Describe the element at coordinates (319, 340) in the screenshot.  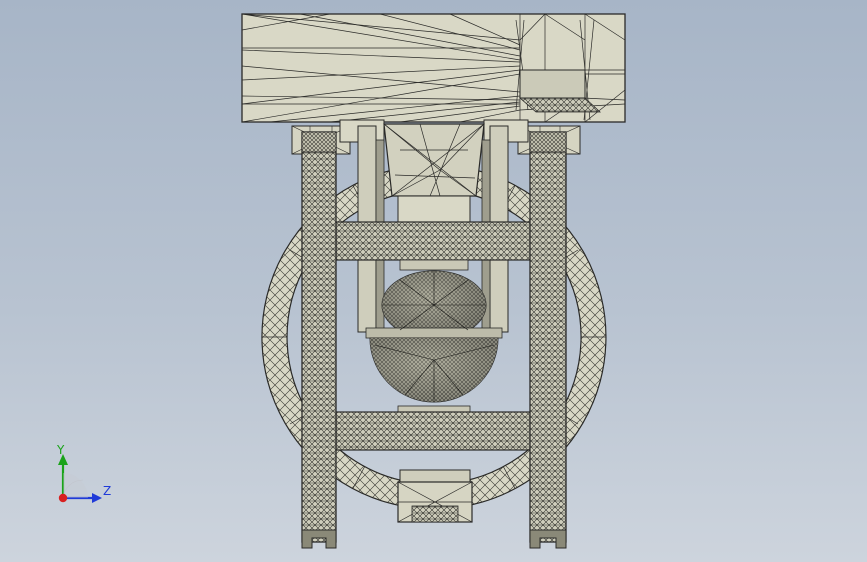
I see `left-leg` at that location.